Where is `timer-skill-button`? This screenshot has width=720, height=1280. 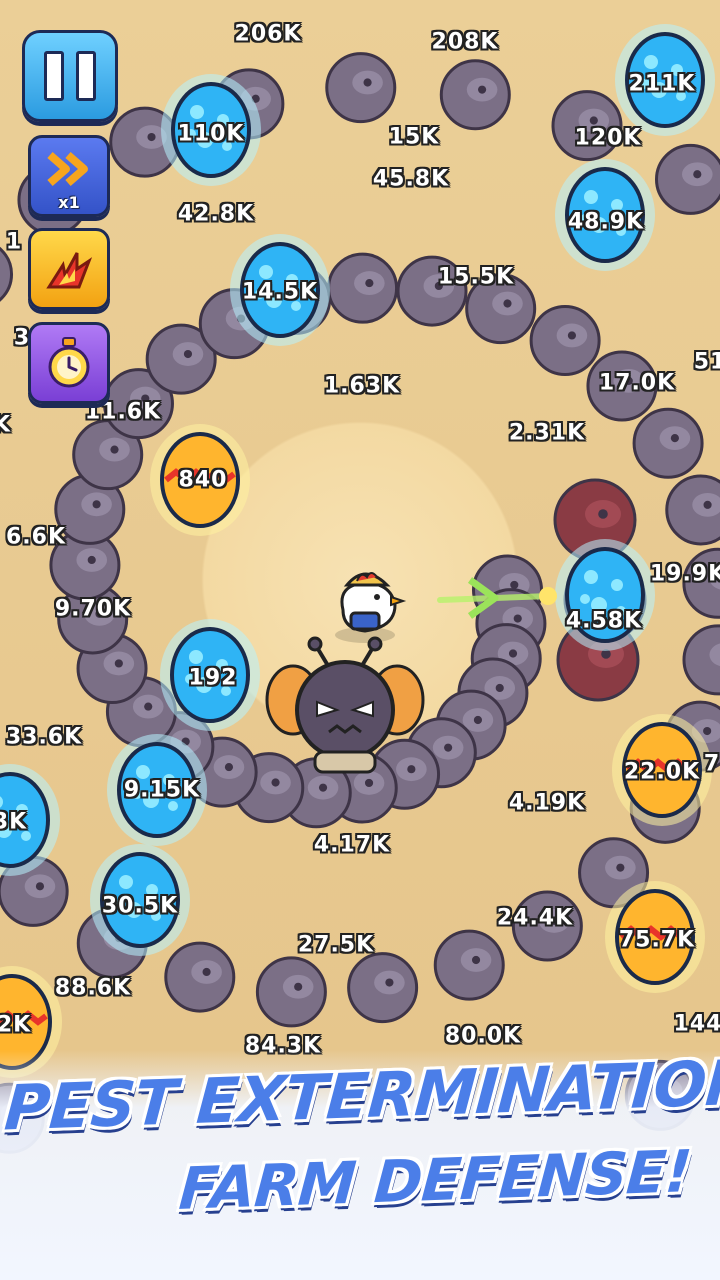 timer-skill-button is located at coordinates (69, 363).